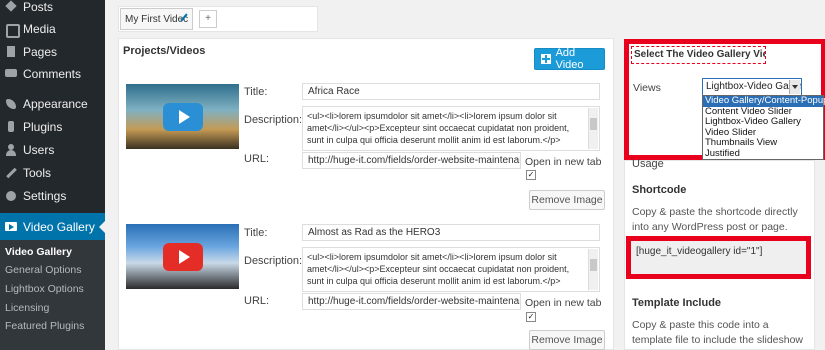 Image resolution: width=825 pixels, height=350 pixels. I want to click on menu-label: Tools, so click(37, 173).